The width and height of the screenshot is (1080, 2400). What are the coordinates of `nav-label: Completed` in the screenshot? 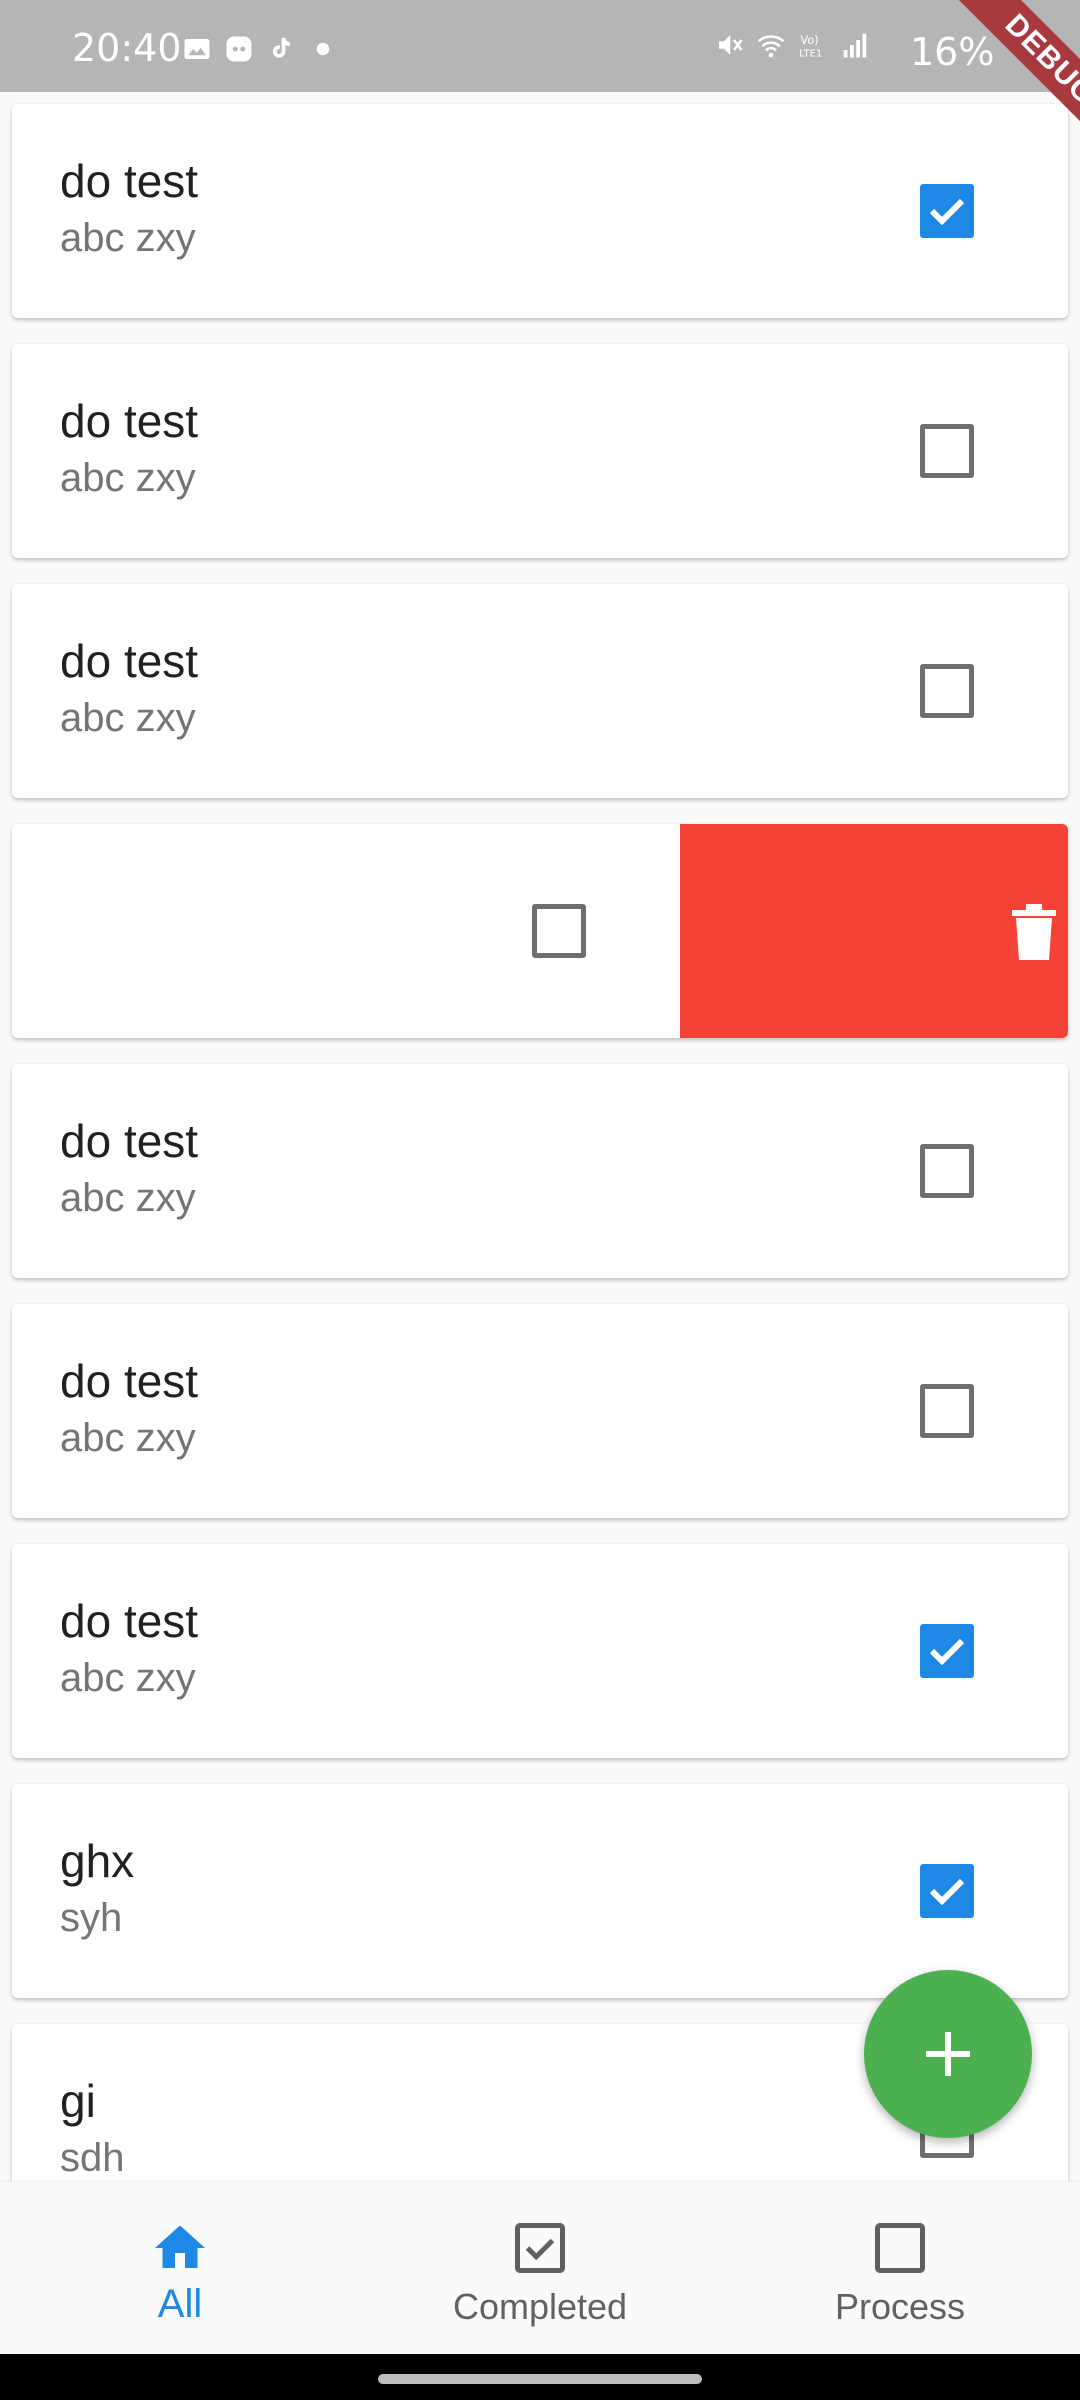 It's located at (540, 2306).